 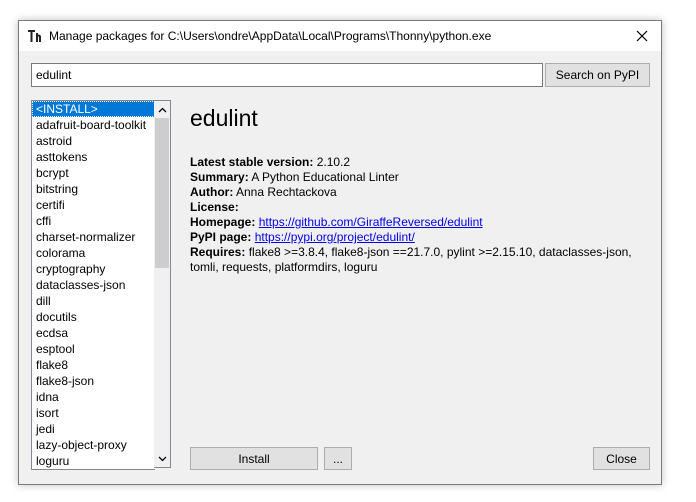 I want to click on package-list-item: esptool, so click(x=93, y=349).